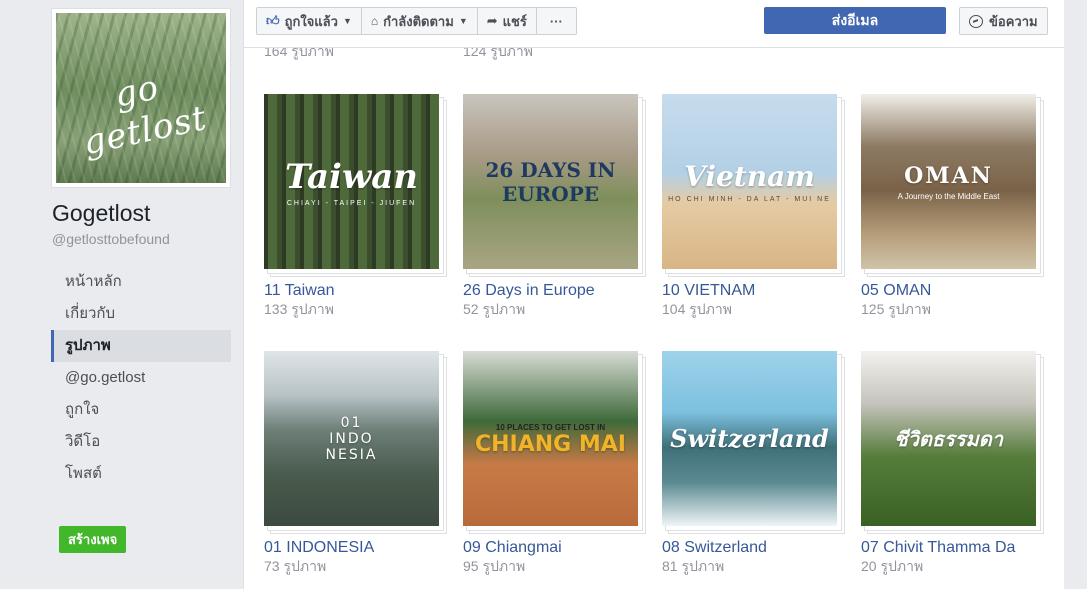  Describe the element at coordinates (855, 20) in the screenshot. I see `send-email-button: ส่งอีเมล` at that location.